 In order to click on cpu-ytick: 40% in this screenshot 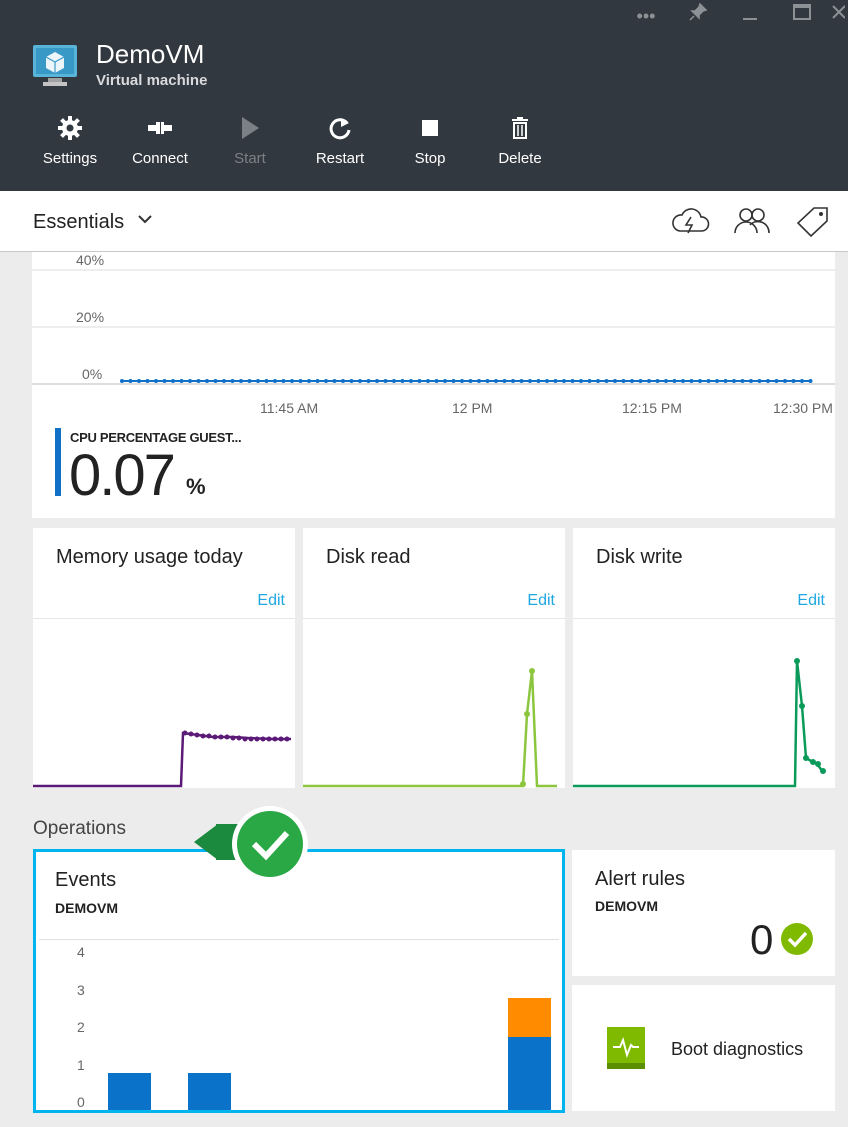, I will do `click(90, 260)`.